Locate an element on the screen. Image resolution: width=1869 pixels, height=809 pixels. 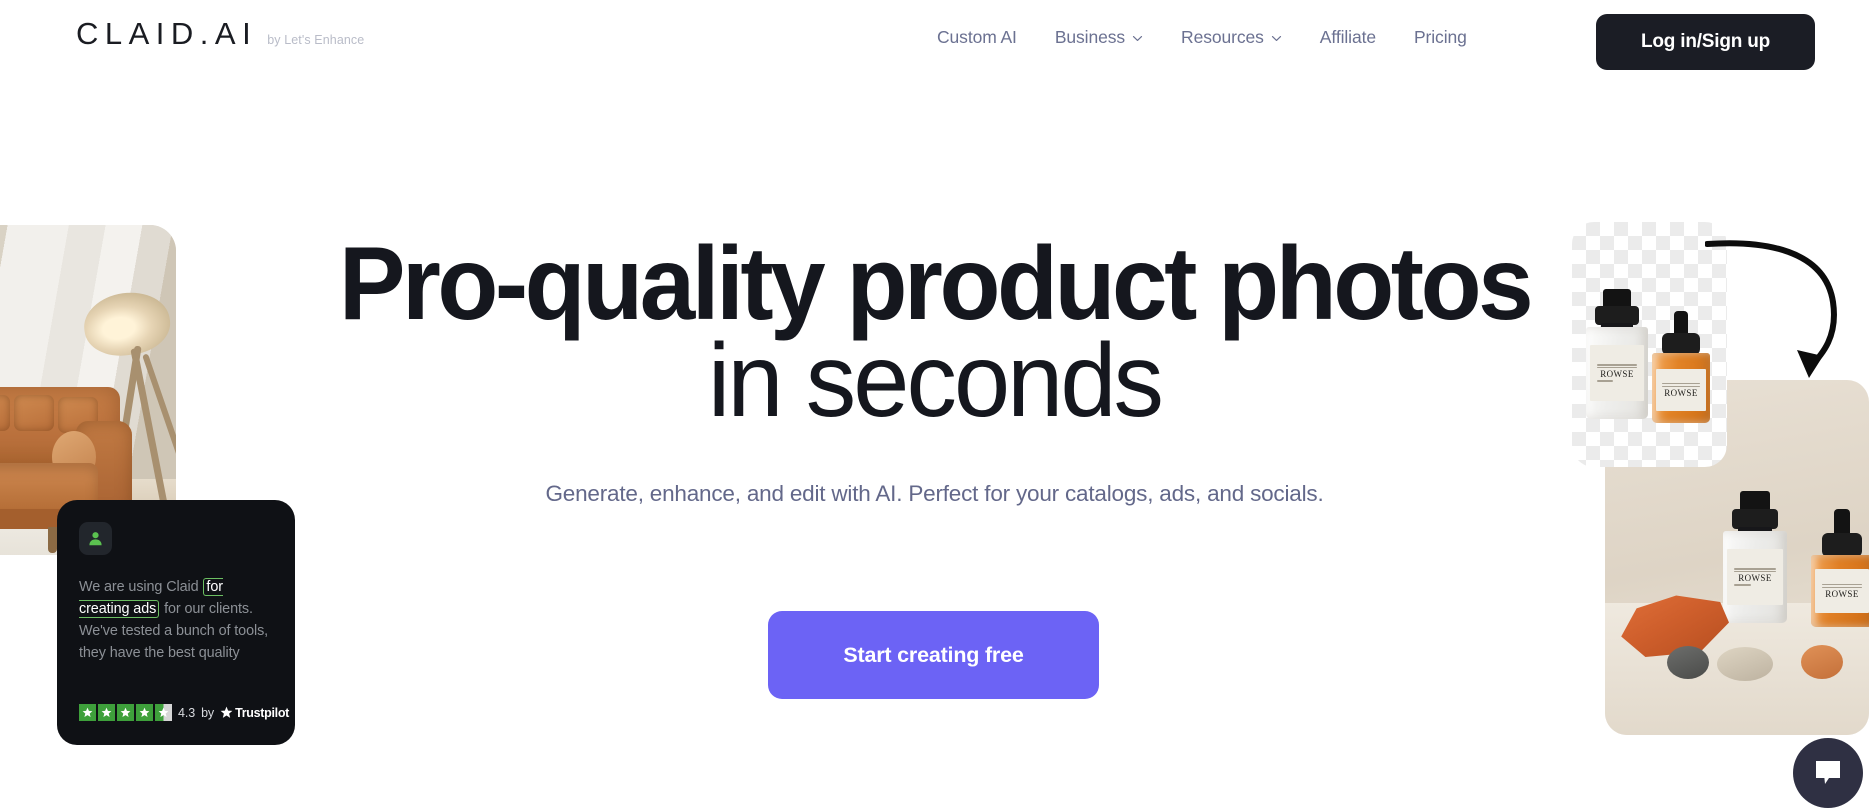
logo-subtitle: by Let's Enhance is located at coordinates (316, 40).